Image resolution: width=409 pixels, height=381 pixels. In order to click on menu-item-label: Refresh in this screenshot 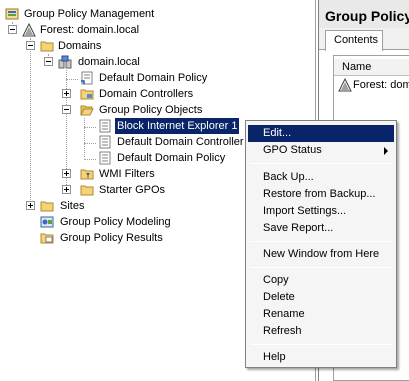, I will do `click(282, 331)`.